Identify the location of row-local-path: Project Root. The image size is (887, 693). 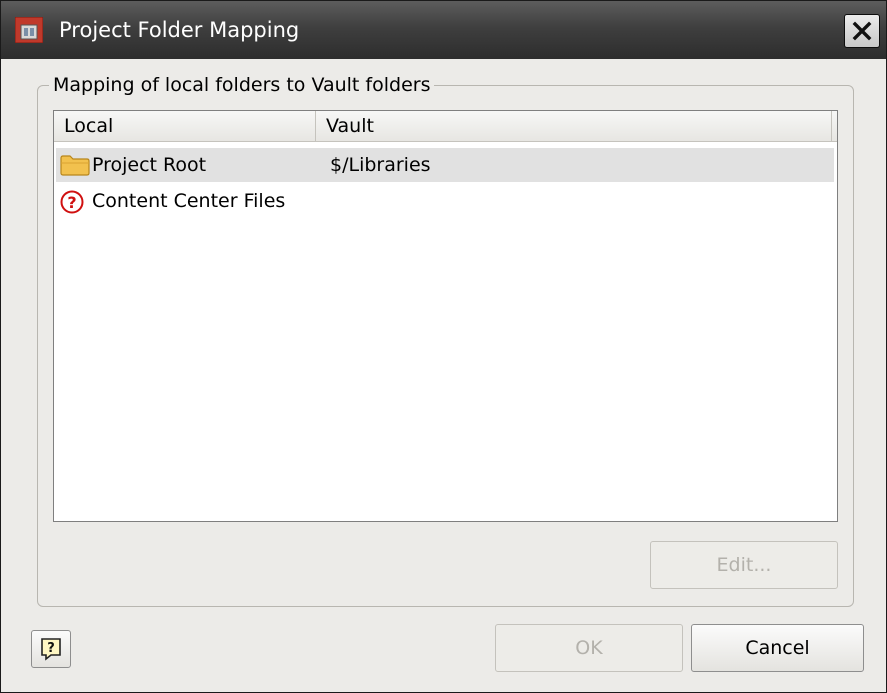
(149, 165).